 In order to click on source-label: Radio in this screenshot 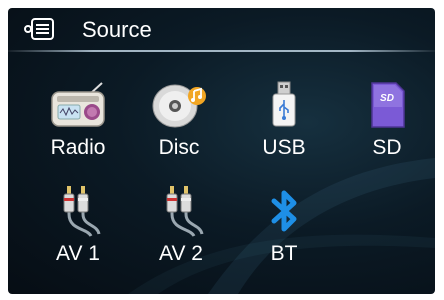, I will do `click(78, 147)`.